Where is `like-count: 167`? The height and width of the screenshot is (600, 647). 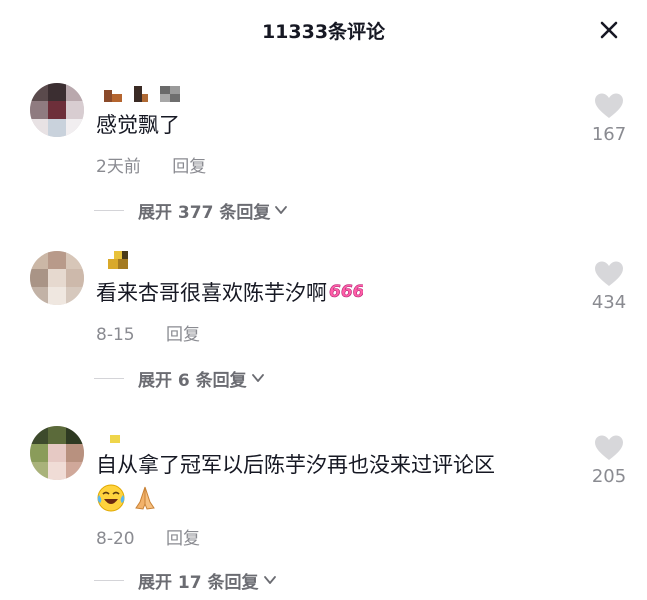
like-count: 167 is located at coordinates (609, 134).